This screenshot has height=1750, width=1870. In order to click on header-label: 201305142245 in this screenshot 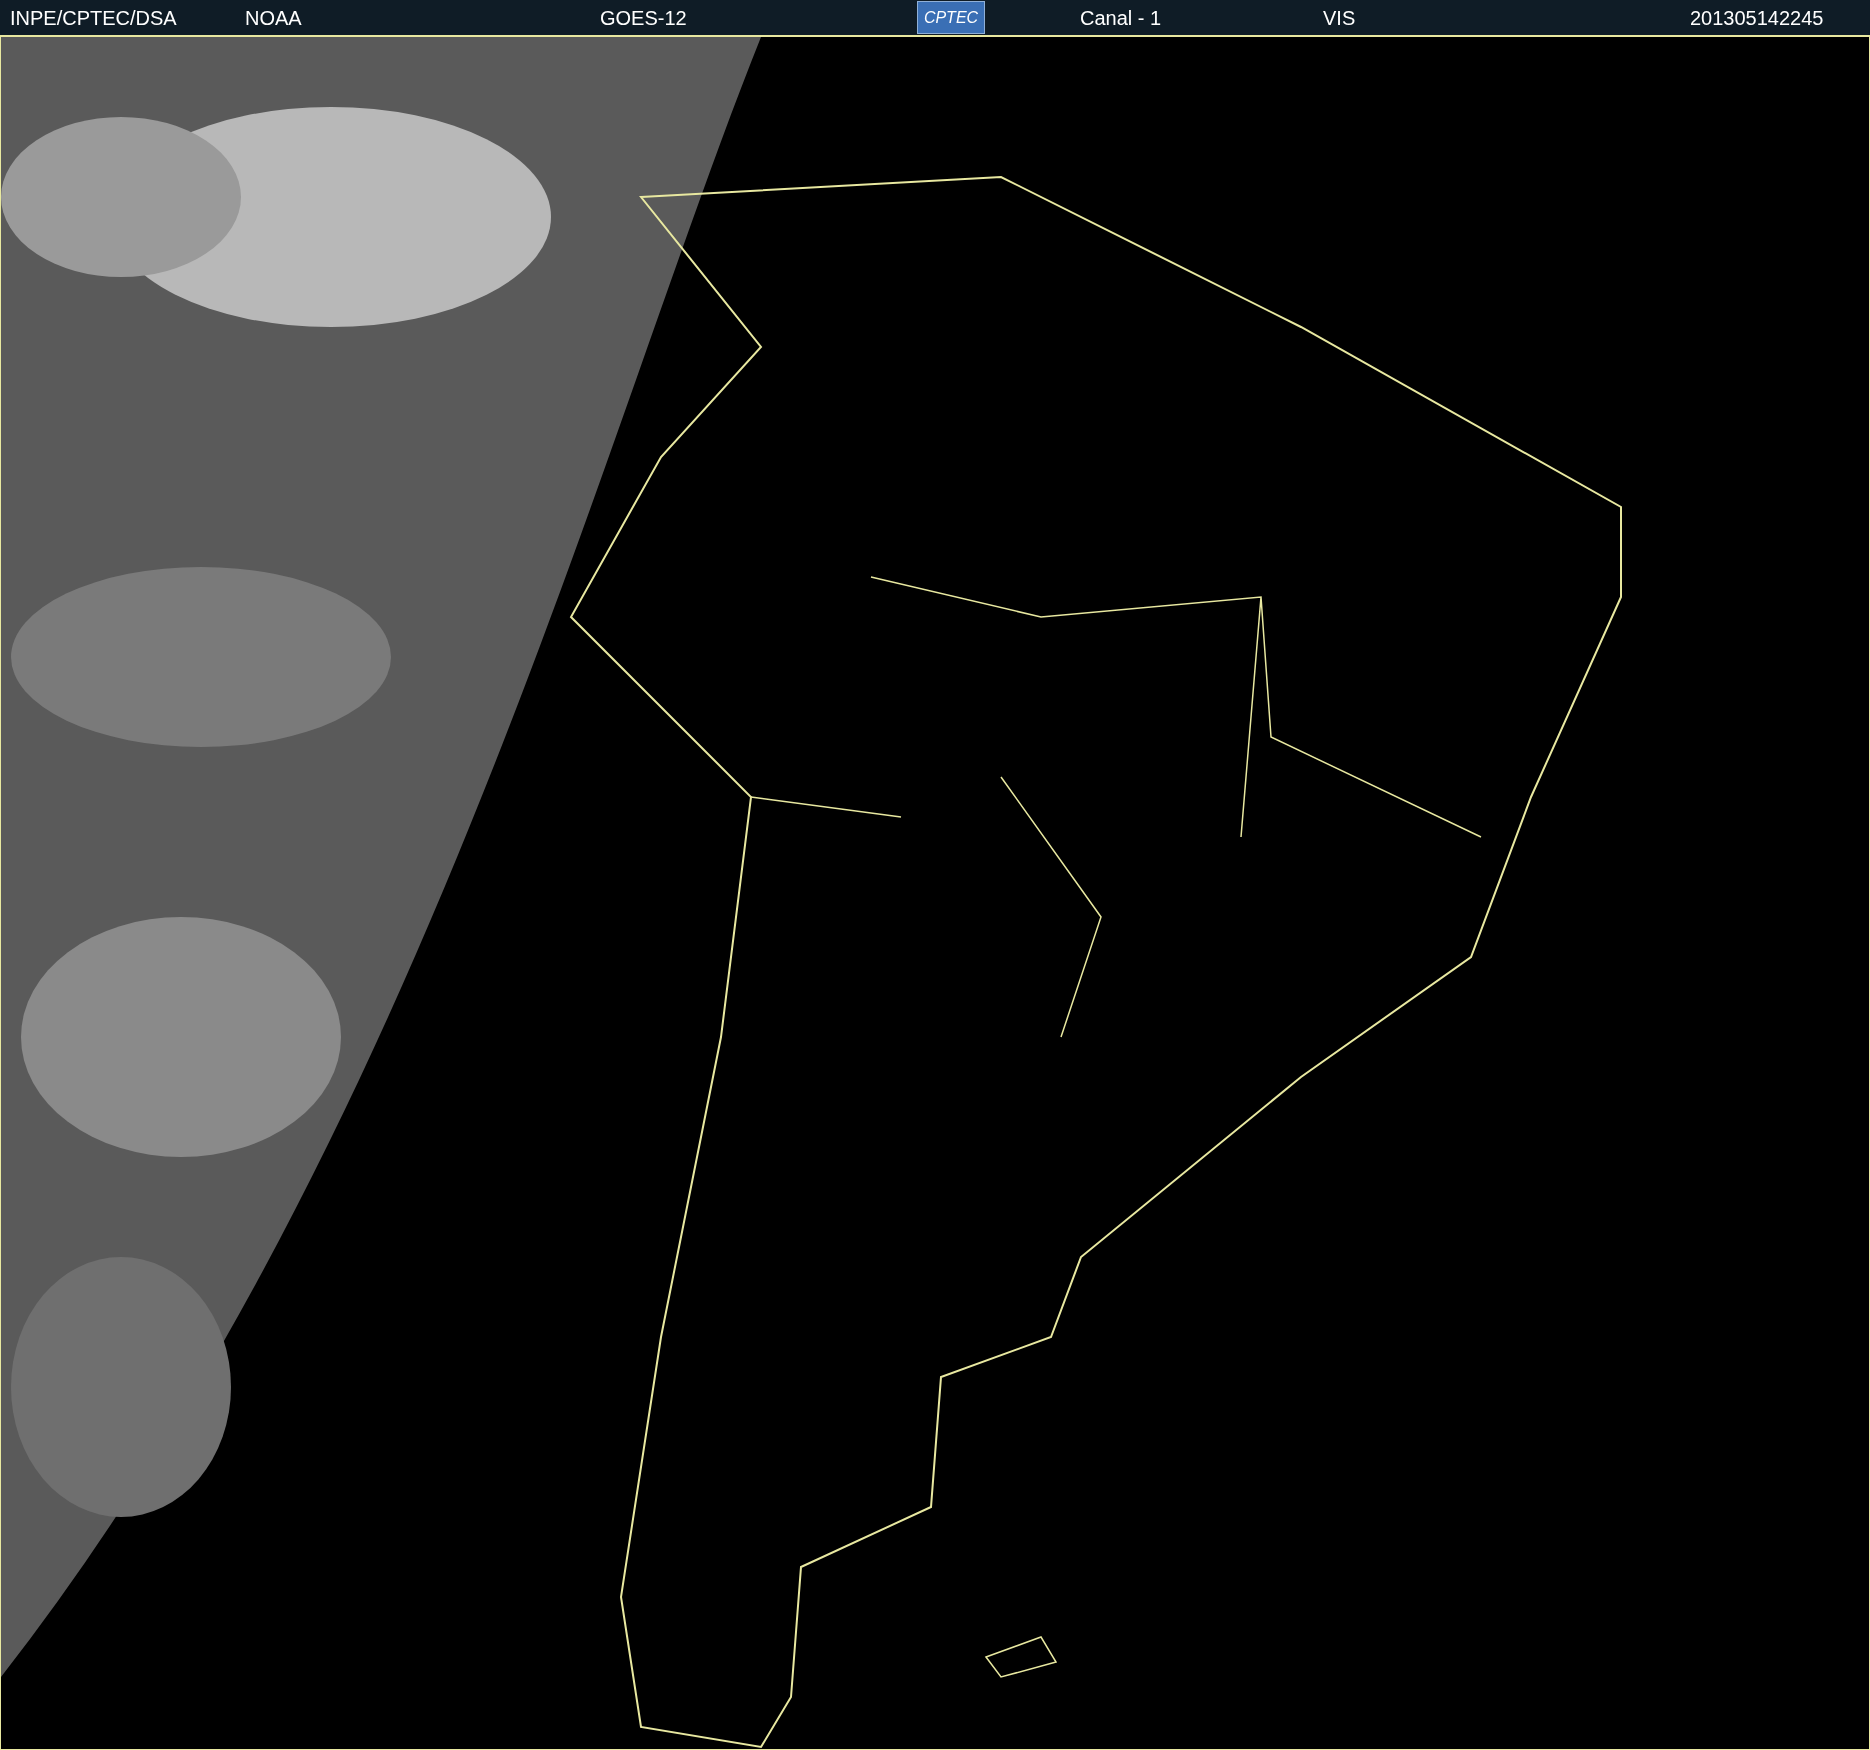, I will do `click(1757, 18)`.